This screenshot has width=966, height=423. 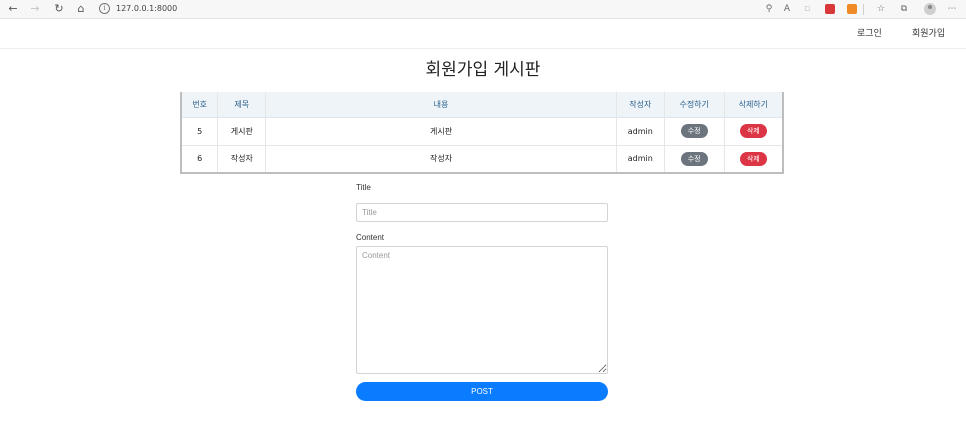 I want to click on table-header-row: 번호 제목 내용 작성자 수정하기 삭제하기, so click(x=482, y=105).